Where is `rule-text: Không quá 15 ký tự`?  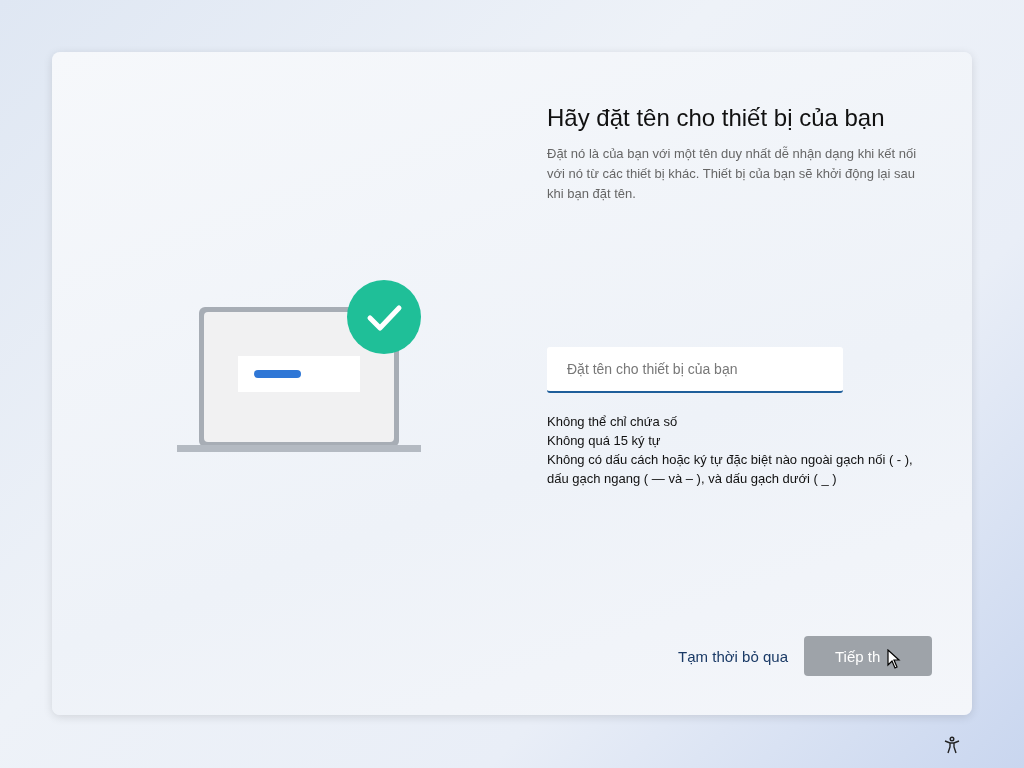
rule-text: Không quá 15 ký tự is located at coordinates (604, 441).